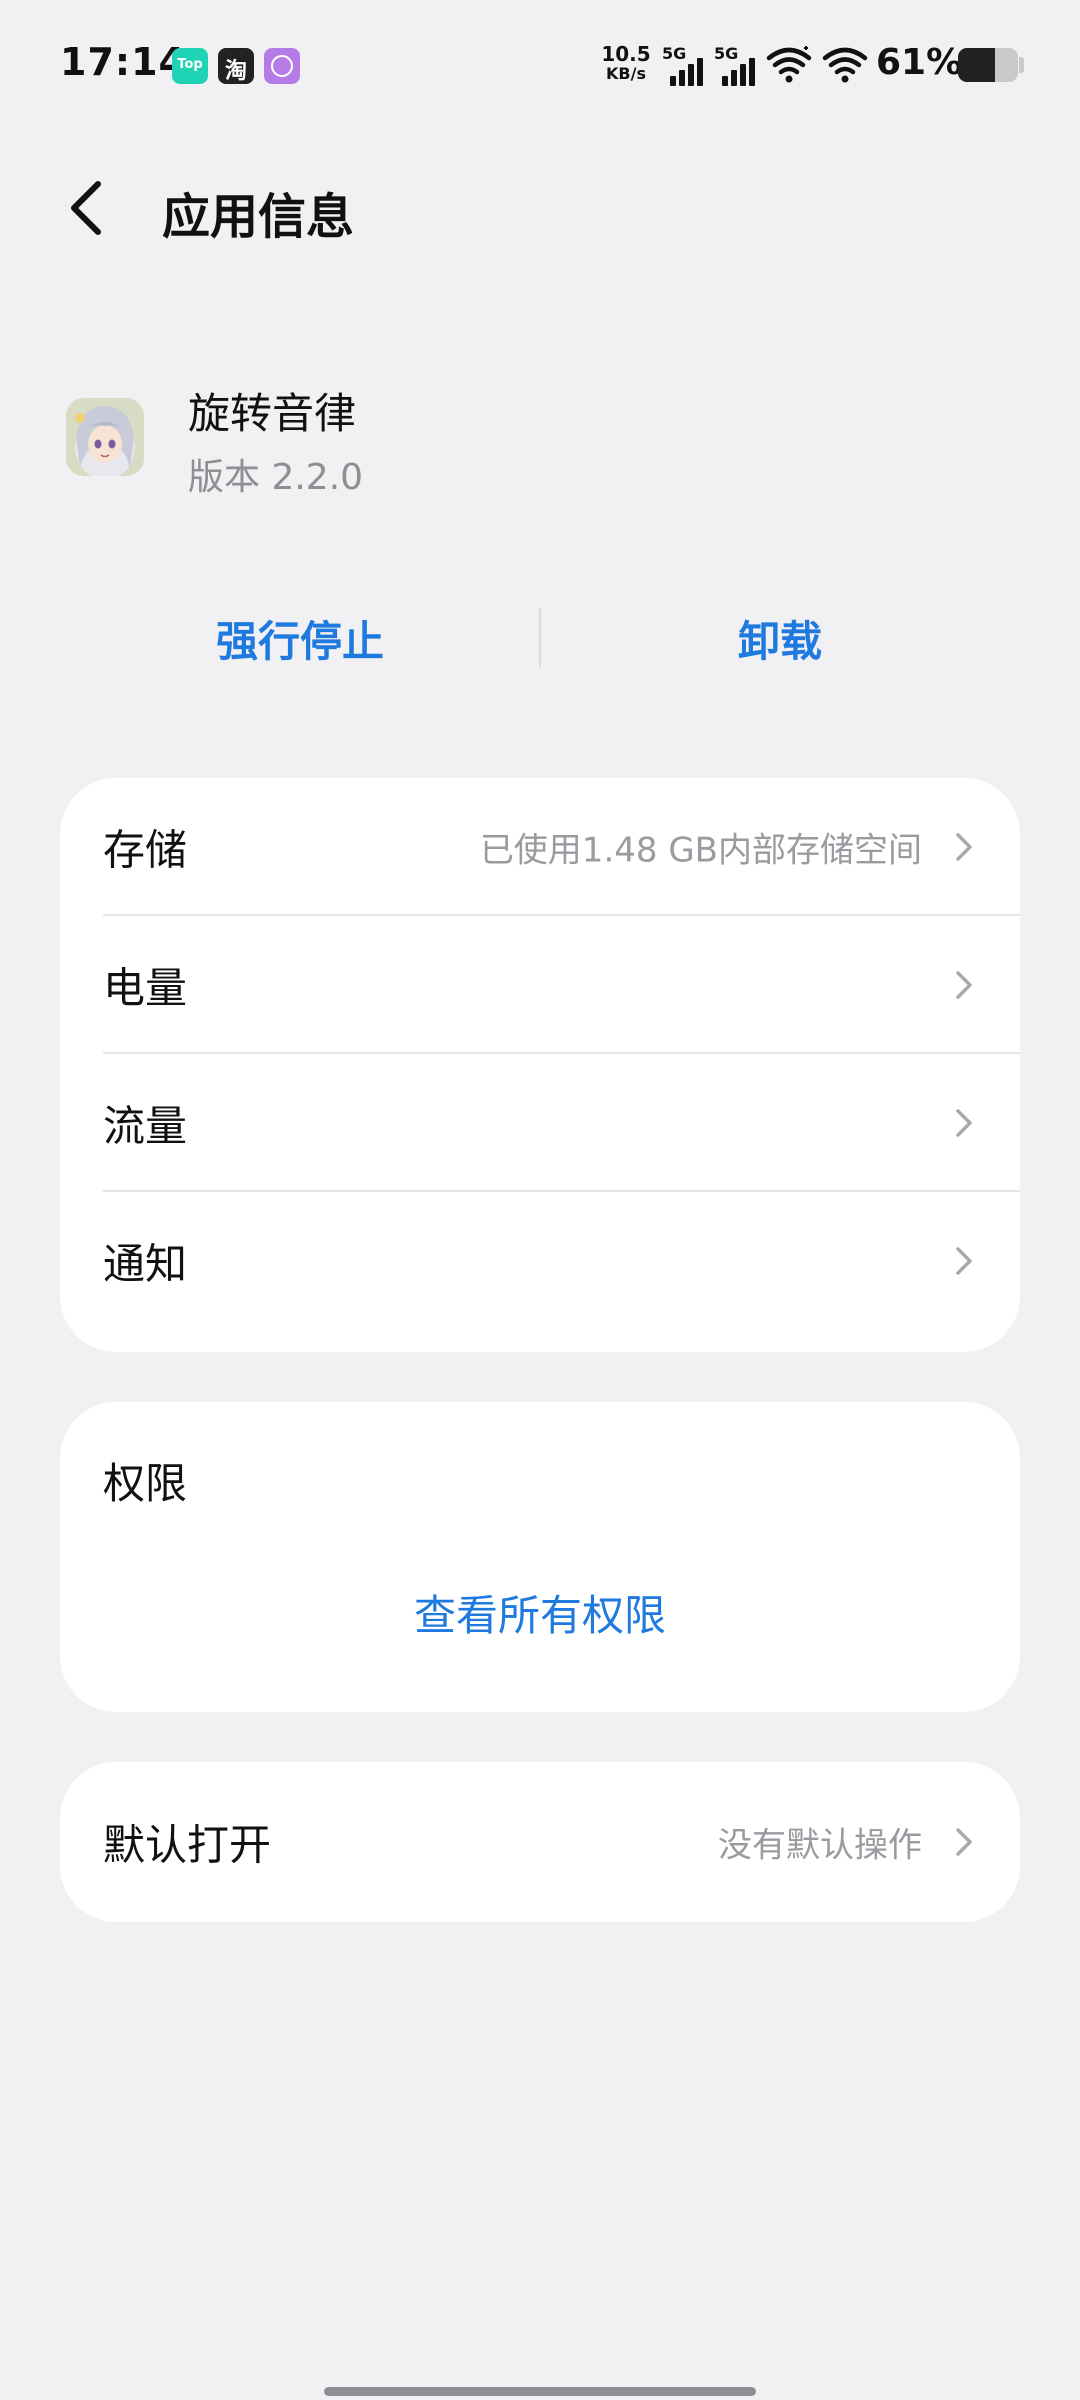 This screenshot has width=1080, height=2400. I want to click on storage-row: 存储 已使用1.48 GB内部存储空间, so click(540, 847).